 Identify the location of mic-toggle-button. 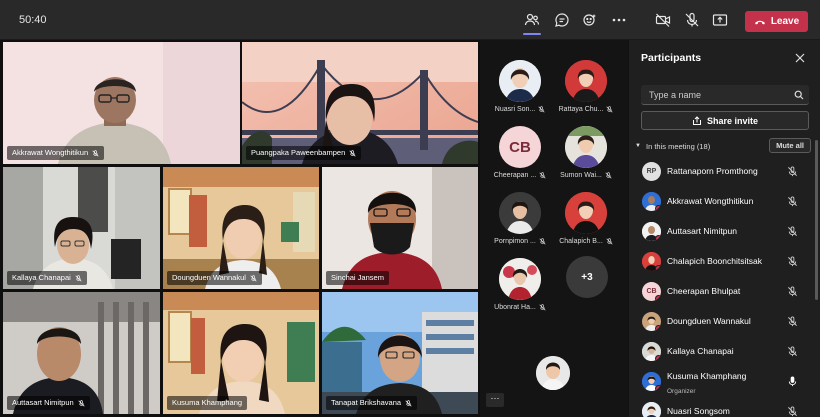
(692, 20).